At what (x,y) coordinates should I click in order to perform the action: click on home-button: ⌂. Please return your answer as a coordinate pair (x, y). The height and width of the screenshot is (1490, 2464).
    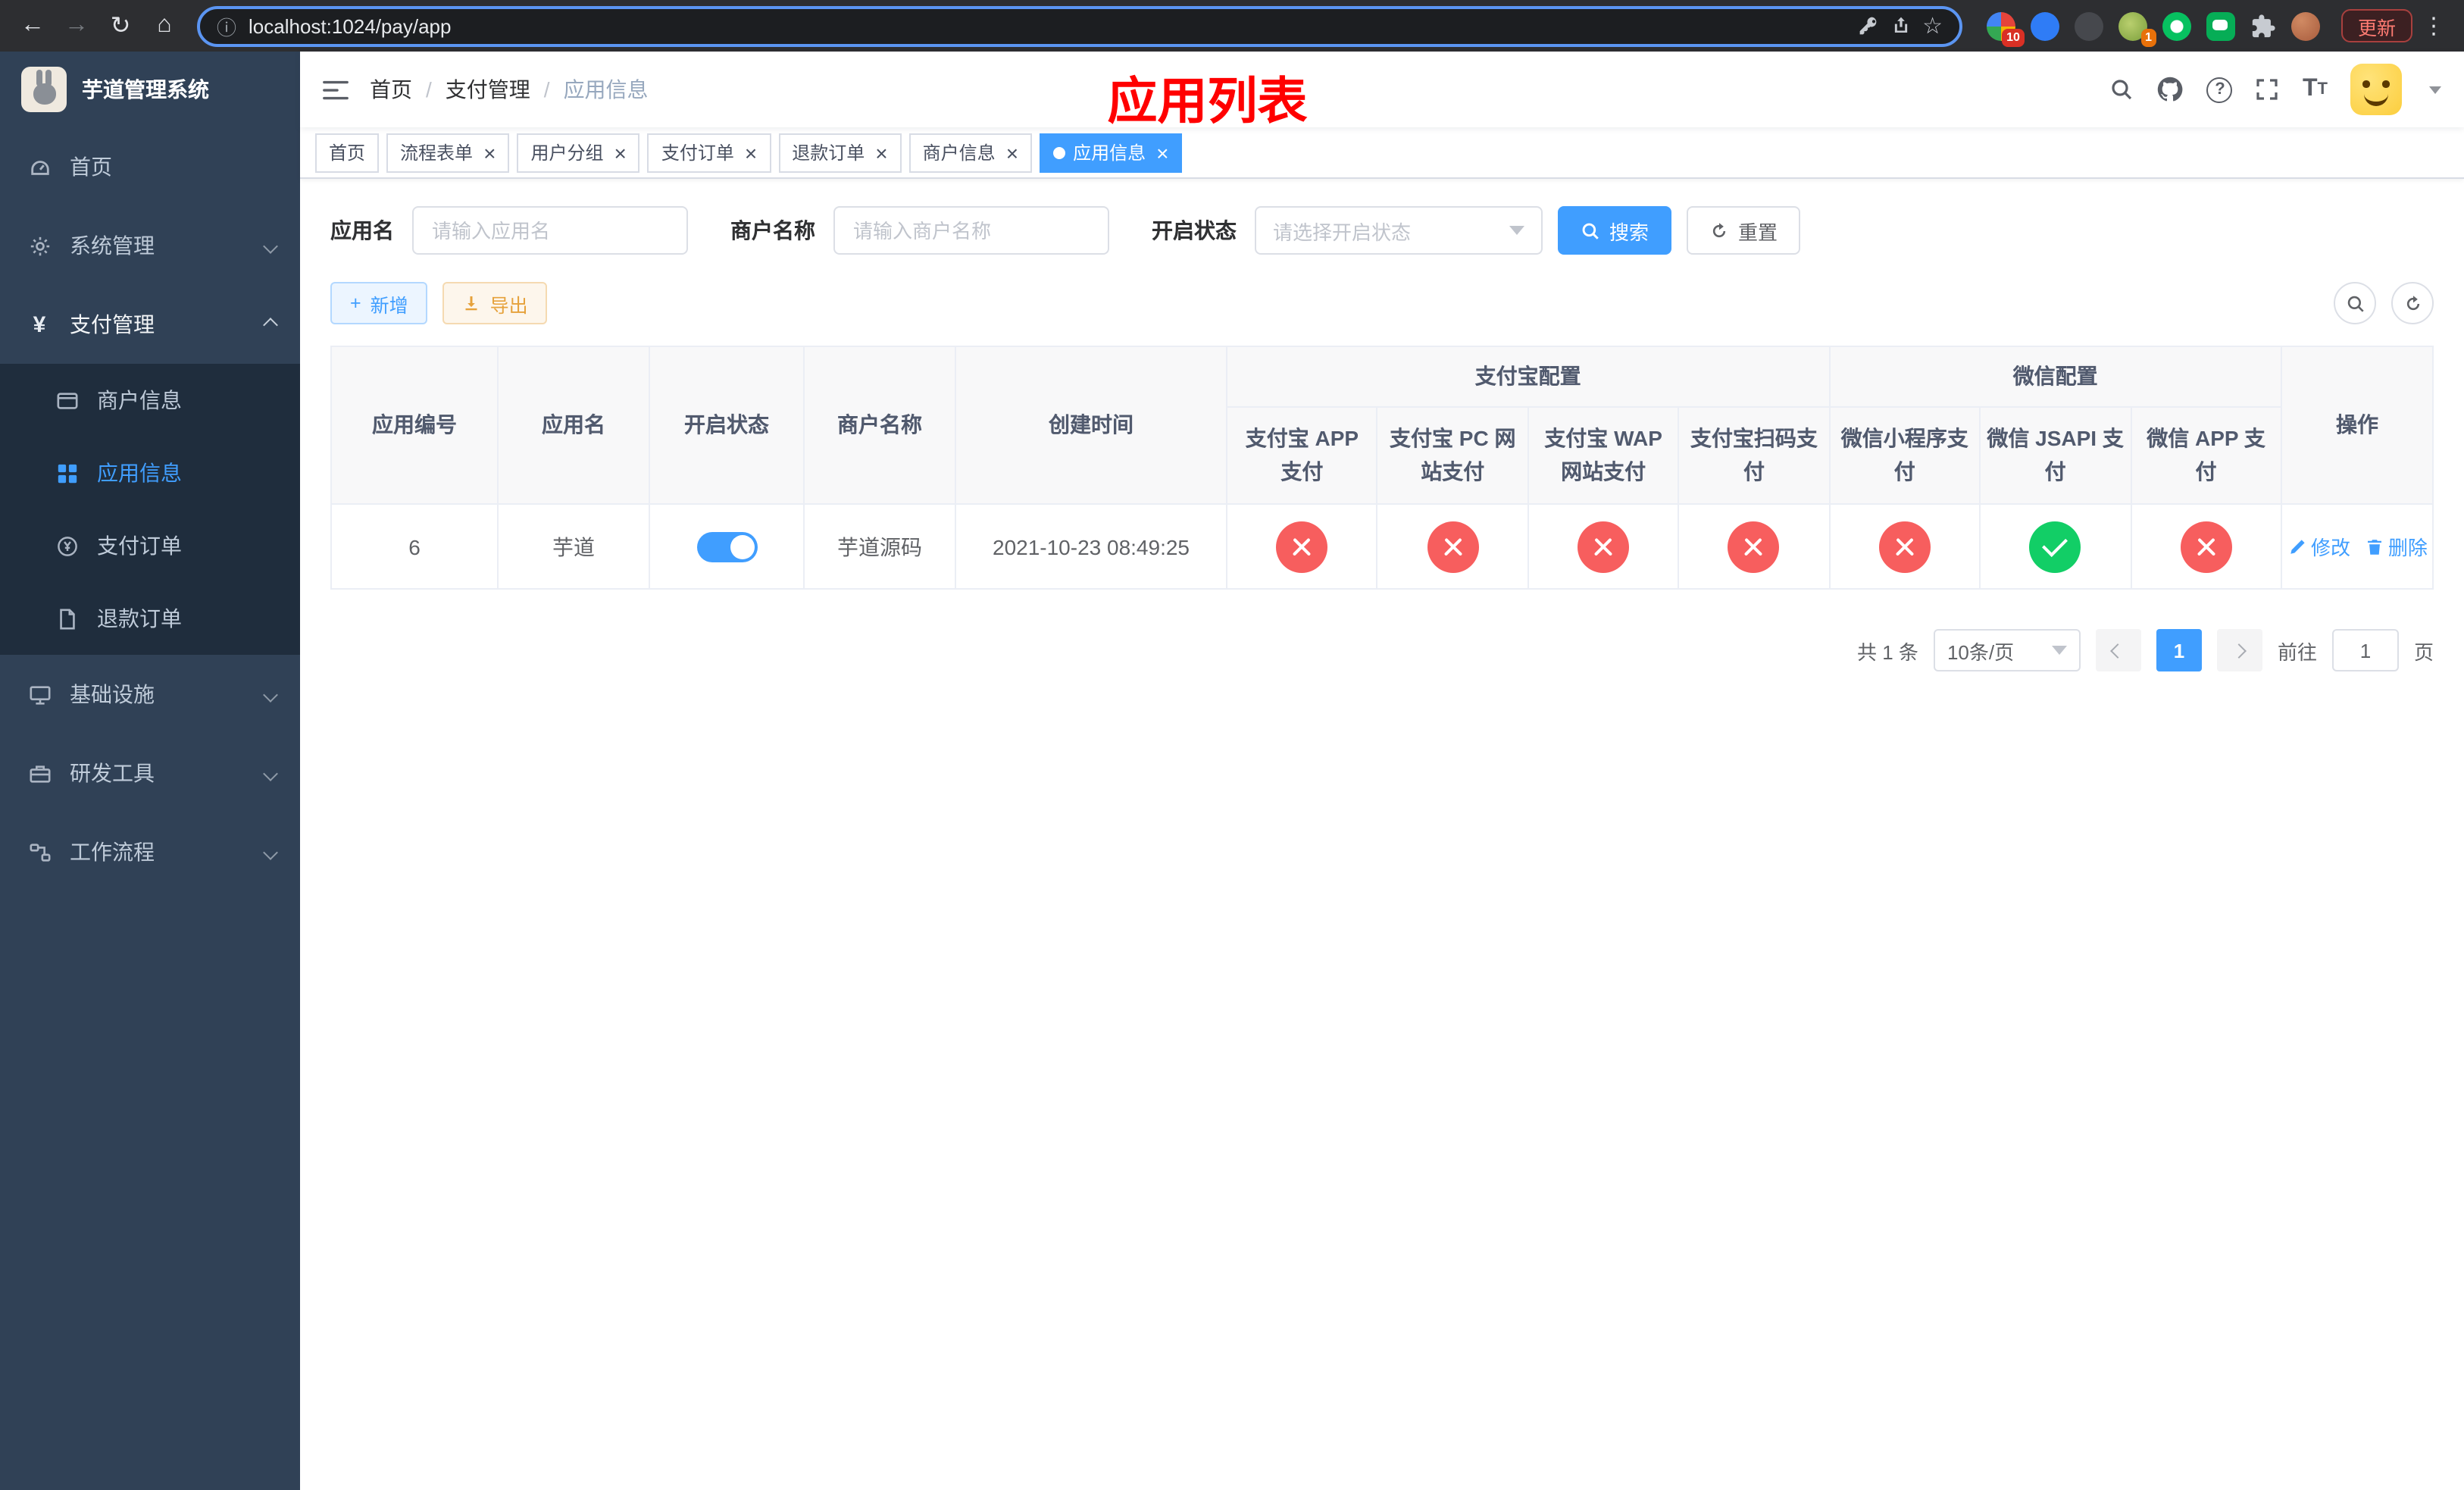
    Looking at the image, I should click on (164, 26).